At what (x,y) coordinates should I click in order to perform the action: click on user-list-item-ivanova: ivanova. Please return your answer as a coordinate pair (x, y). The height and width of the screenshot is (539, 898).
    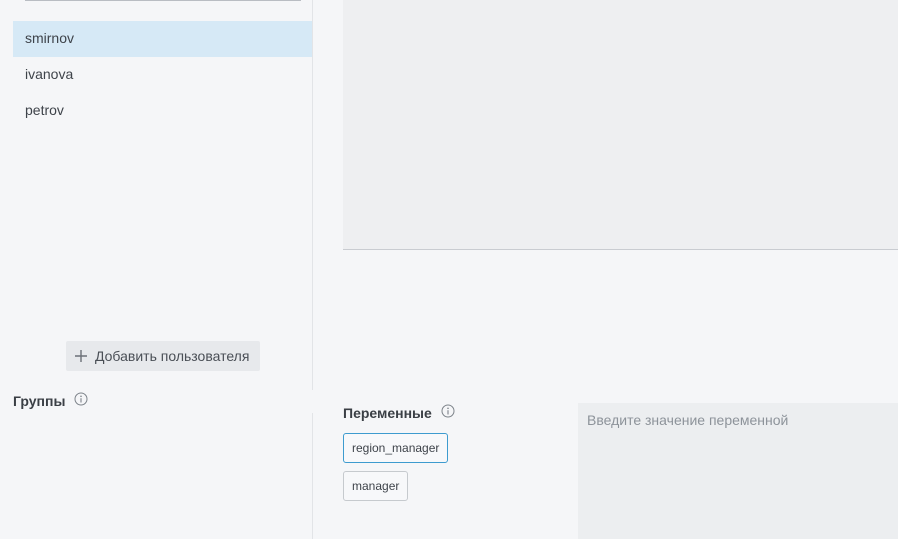
    Looking at the image, I should click on (162, 75).